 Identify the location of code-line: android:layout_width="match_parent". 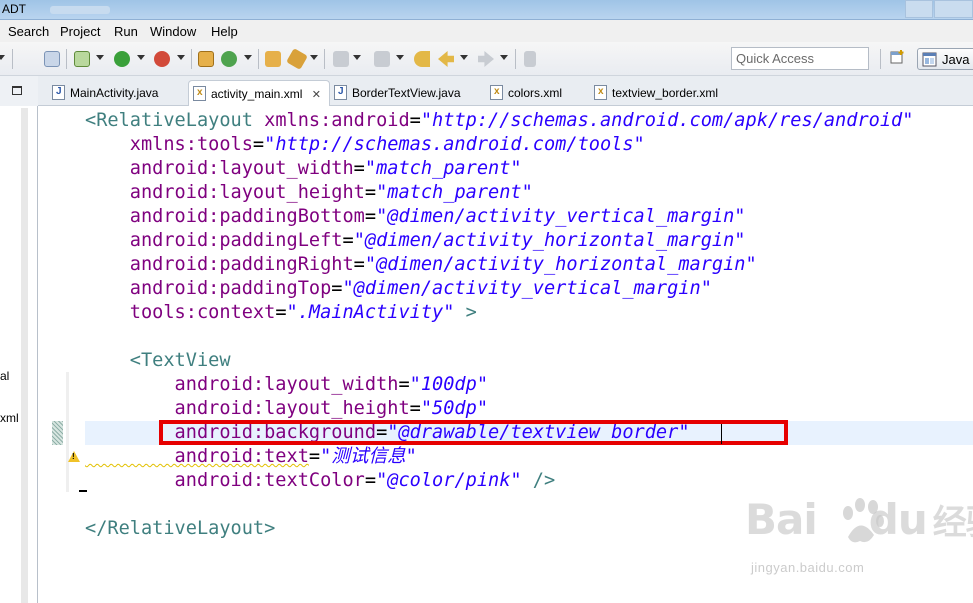
(303, 169).